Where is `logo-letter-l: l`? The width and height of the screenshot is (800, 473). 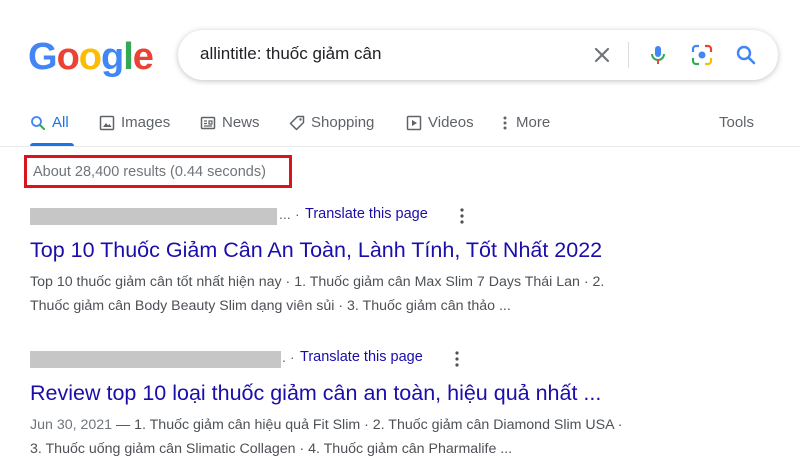 logo-letter-l: l is located at coordinates (128, 57).